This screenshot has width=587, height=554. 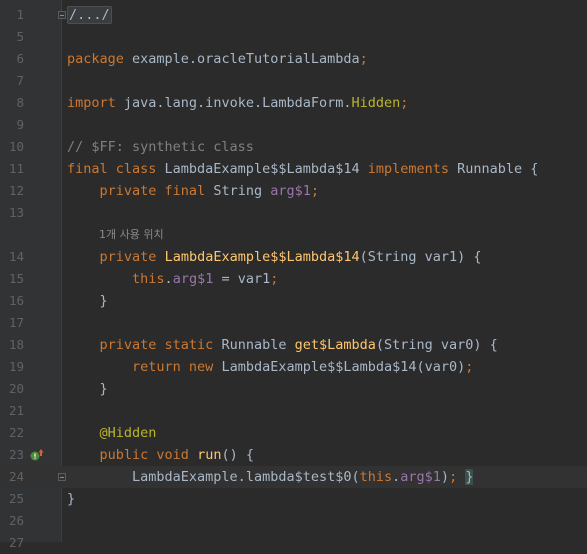 I want to click on code-line: 9, so click(x=293, y=125).